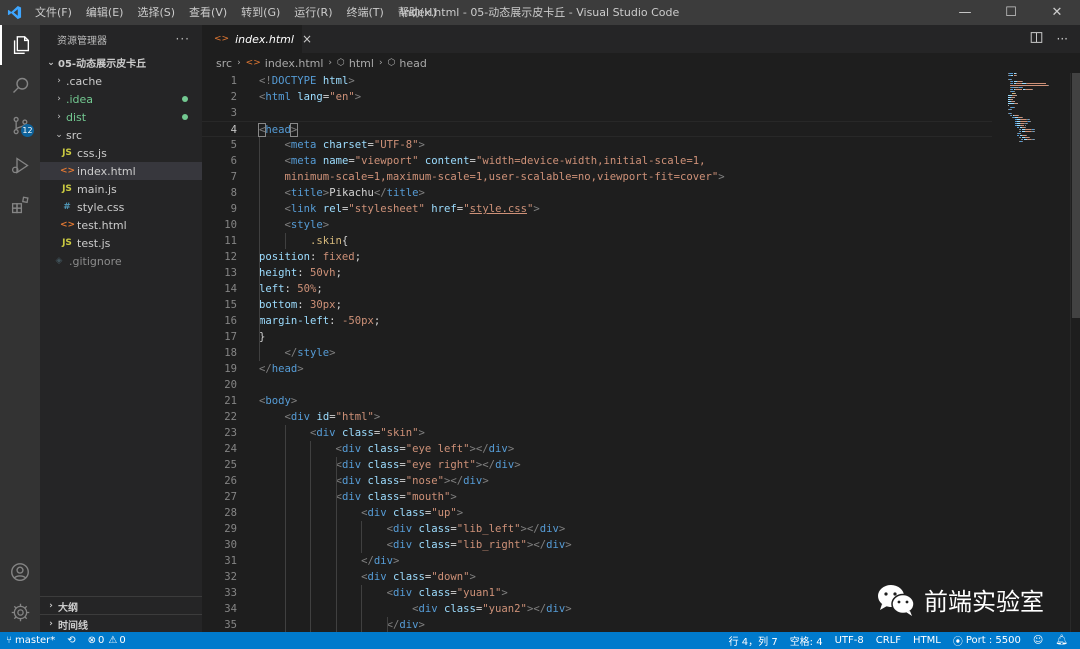 The height and width of the screenshot is (649, 1080). What do you see at coordinates (849, 640) in the screenshot?
I see `encoding: UTF-8` at bounding box center [849, 640].